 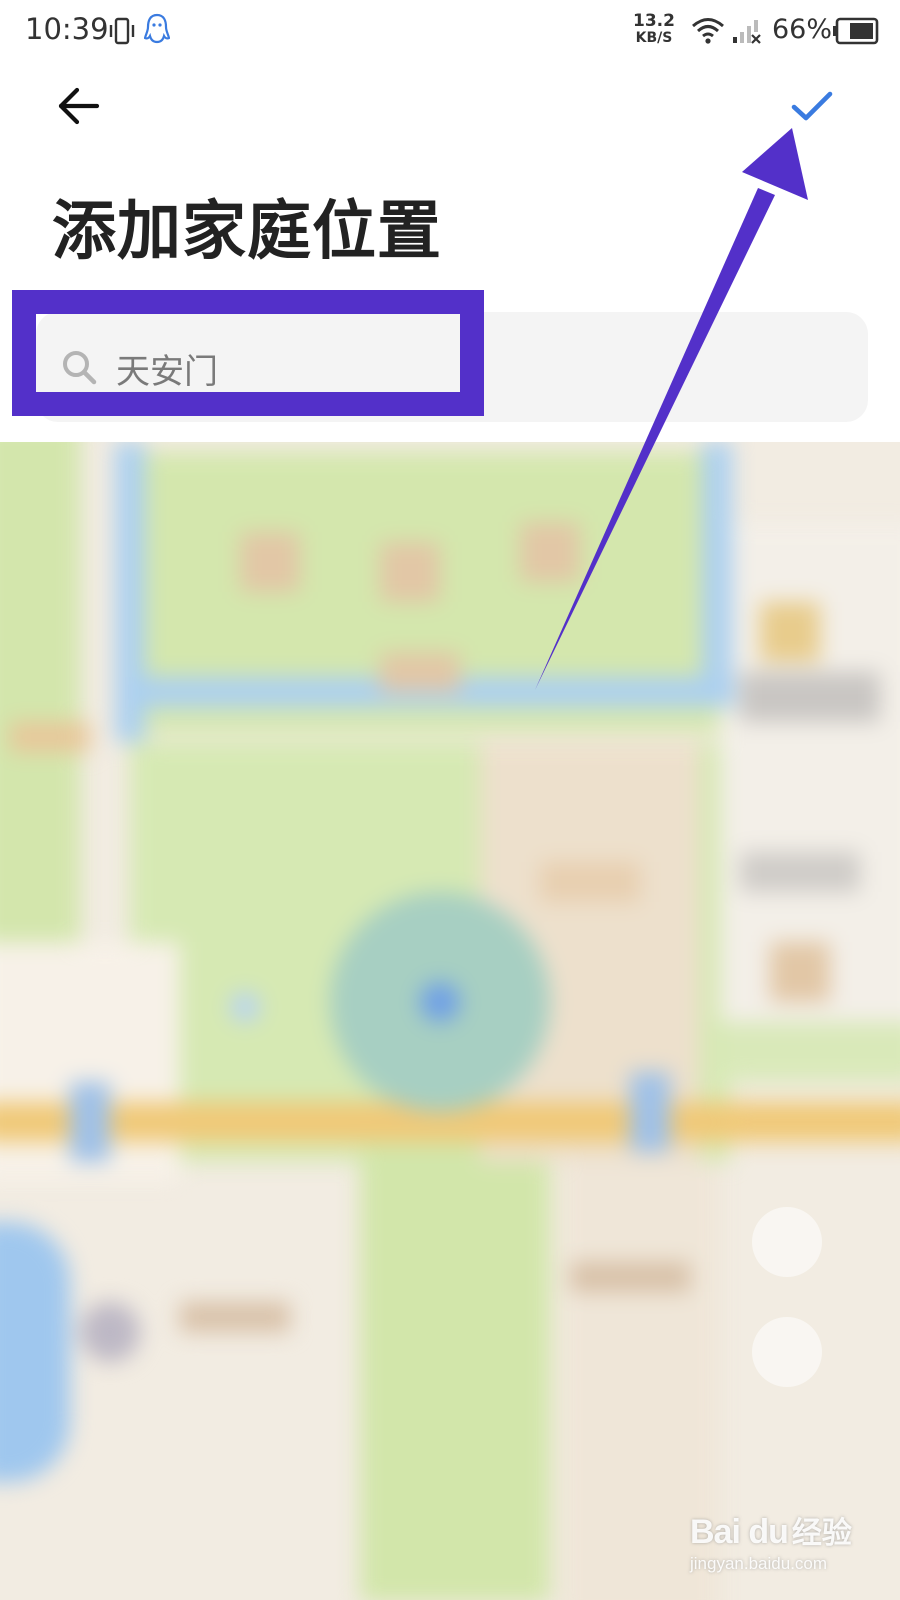 What do you see at coordinates (452, 367) in the screenshot?
I see `search-input: 天安门` at bounding box center [452, 367].